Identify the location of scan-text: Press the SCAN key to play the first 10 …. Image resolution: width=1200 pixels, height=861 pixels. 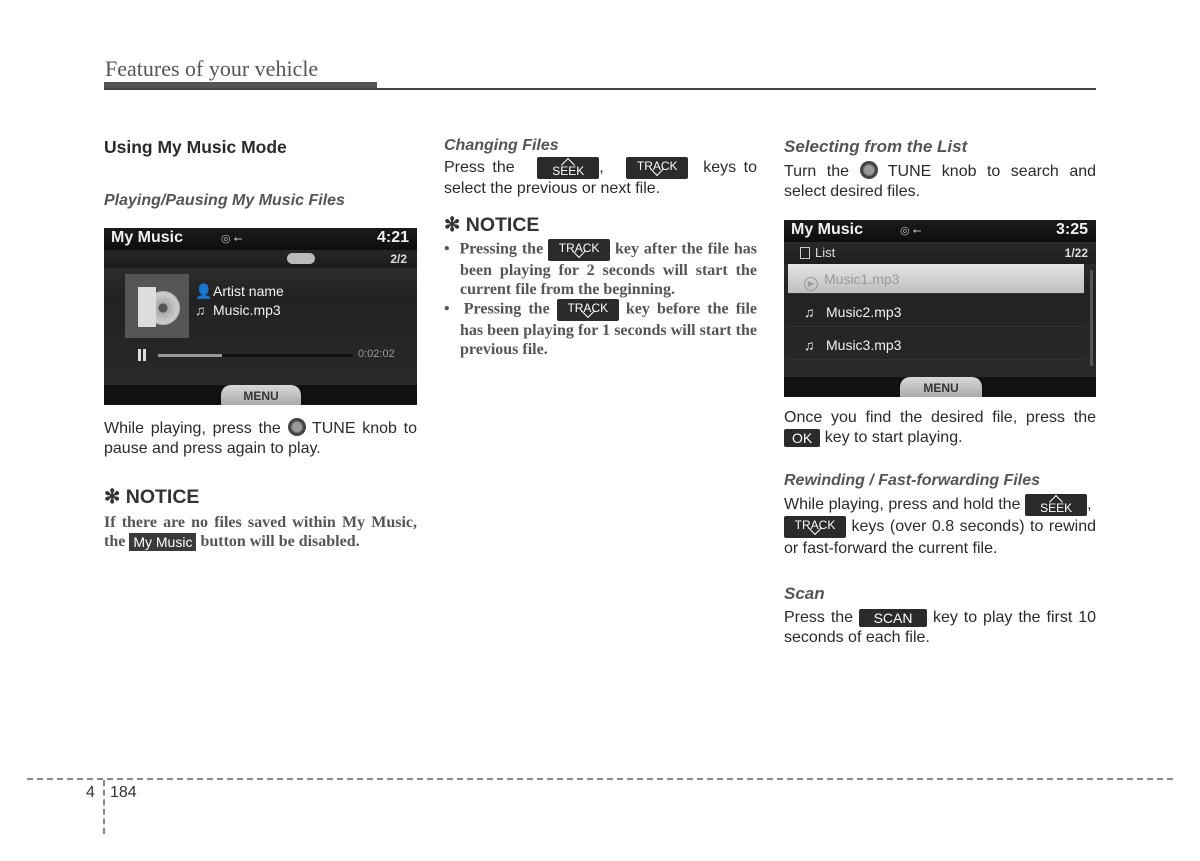
(940, 628).